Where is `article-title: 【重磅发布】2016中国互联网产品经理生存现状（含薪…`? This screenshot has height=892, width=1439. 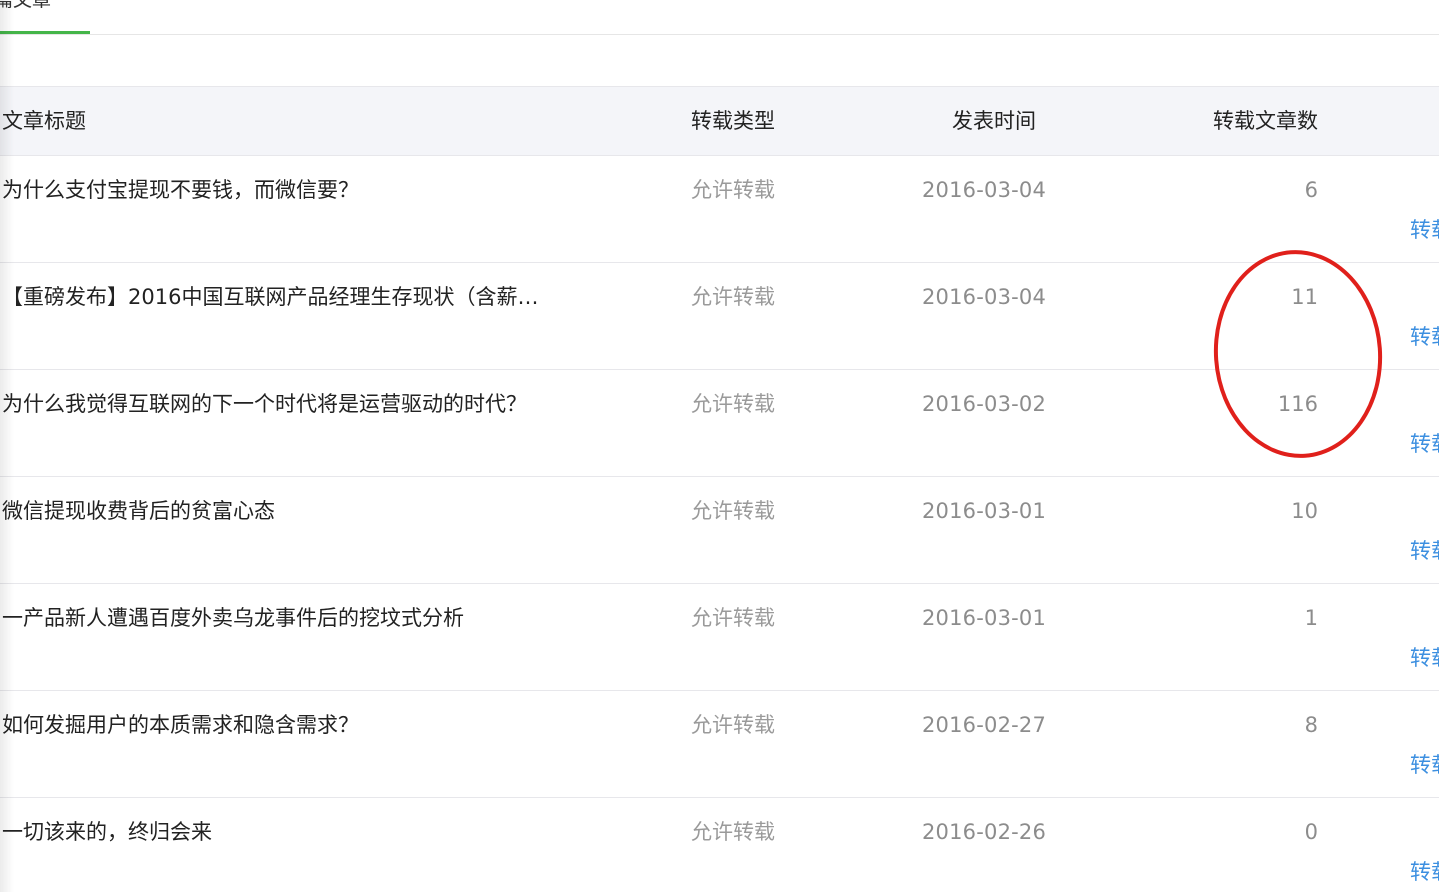
article-title: 【重磅发布】2016中国互联网产品经理生存现状（含薪… is located at coordinates (270, 297).